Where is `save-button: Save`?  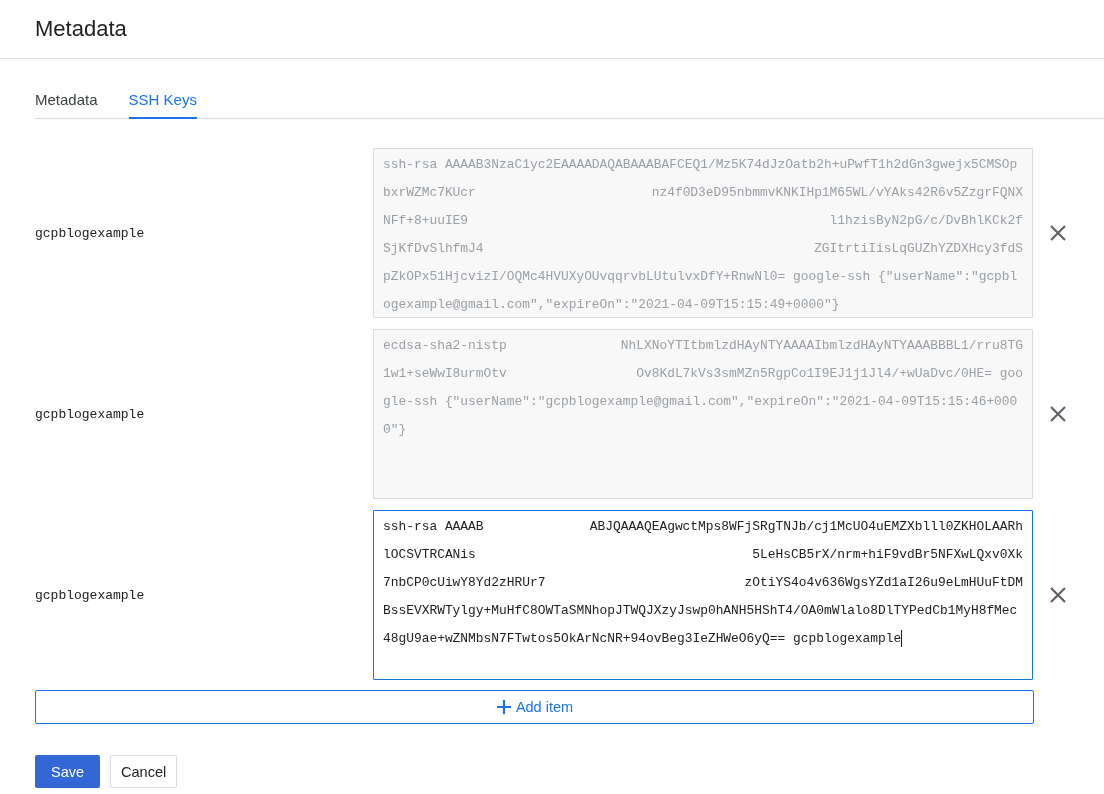
save-button: Save is located at coordinates (68, 771).